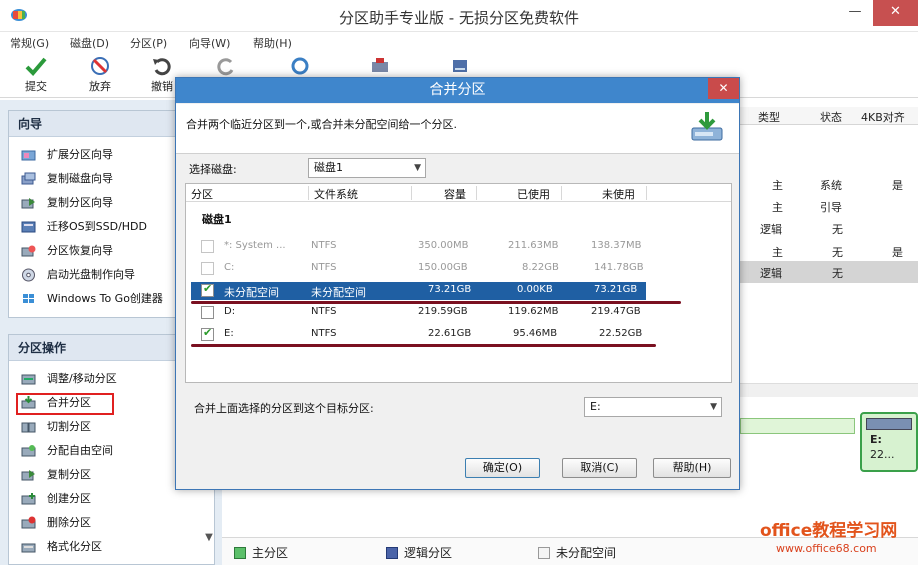 Image resolution: width=918 pixels, height=565 pixels. I want to click on column-divider, so click(561, 193).